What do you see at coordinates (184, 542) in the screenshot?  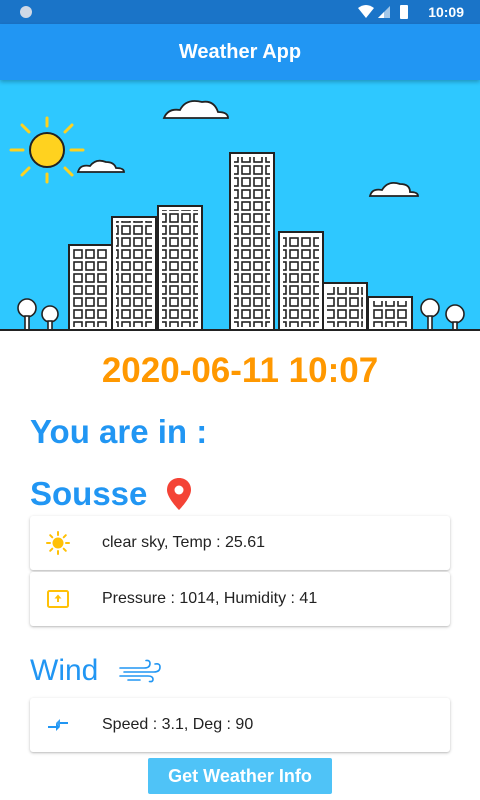 I see `weather-description: clear sky, Temp : 25.61` at bounding box center [184, 542].